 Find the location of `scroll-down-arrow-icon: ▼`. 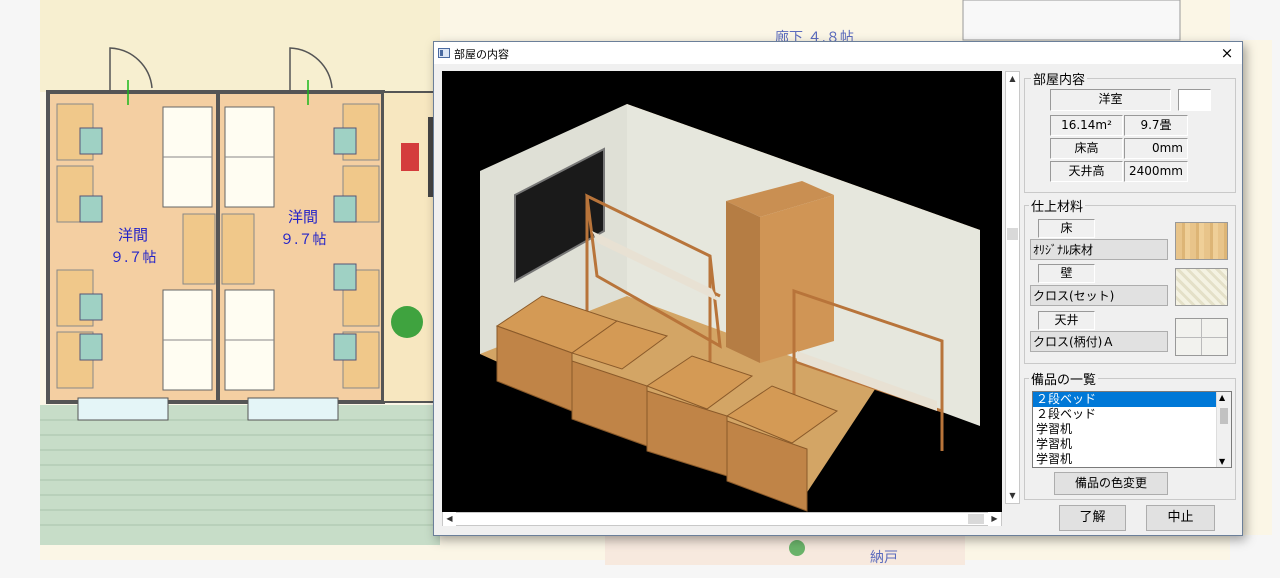

scroll-down-arrow-icon: ▼ is located at coordinates (1012, 496).